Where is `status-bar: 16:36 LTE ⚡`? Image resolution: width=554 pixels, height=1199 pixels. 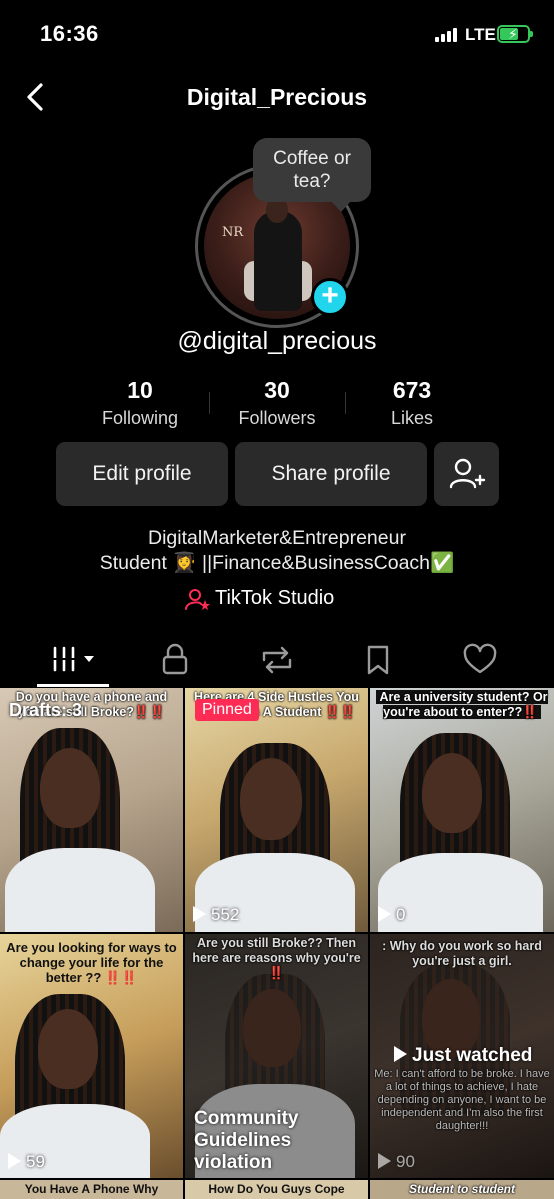
status-bar: 16:36 LTE ⚡ is located at coordinates (277, 32).